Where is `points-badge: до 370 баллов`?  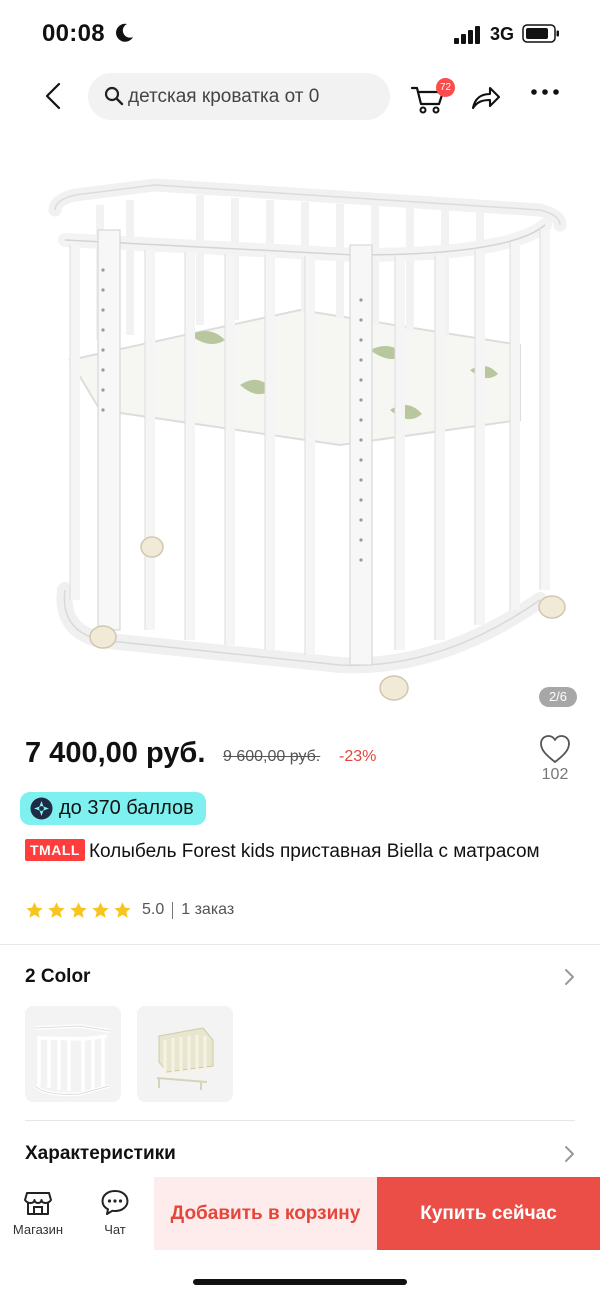
points-badge: до 370 баллов is located at coordinates (113, 808).